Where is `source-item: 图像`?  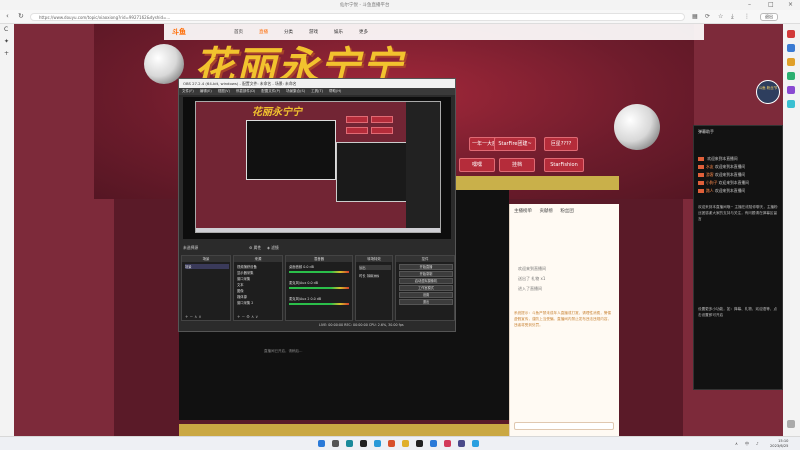
source-item: 图像 is located at coordinates (240, 290).